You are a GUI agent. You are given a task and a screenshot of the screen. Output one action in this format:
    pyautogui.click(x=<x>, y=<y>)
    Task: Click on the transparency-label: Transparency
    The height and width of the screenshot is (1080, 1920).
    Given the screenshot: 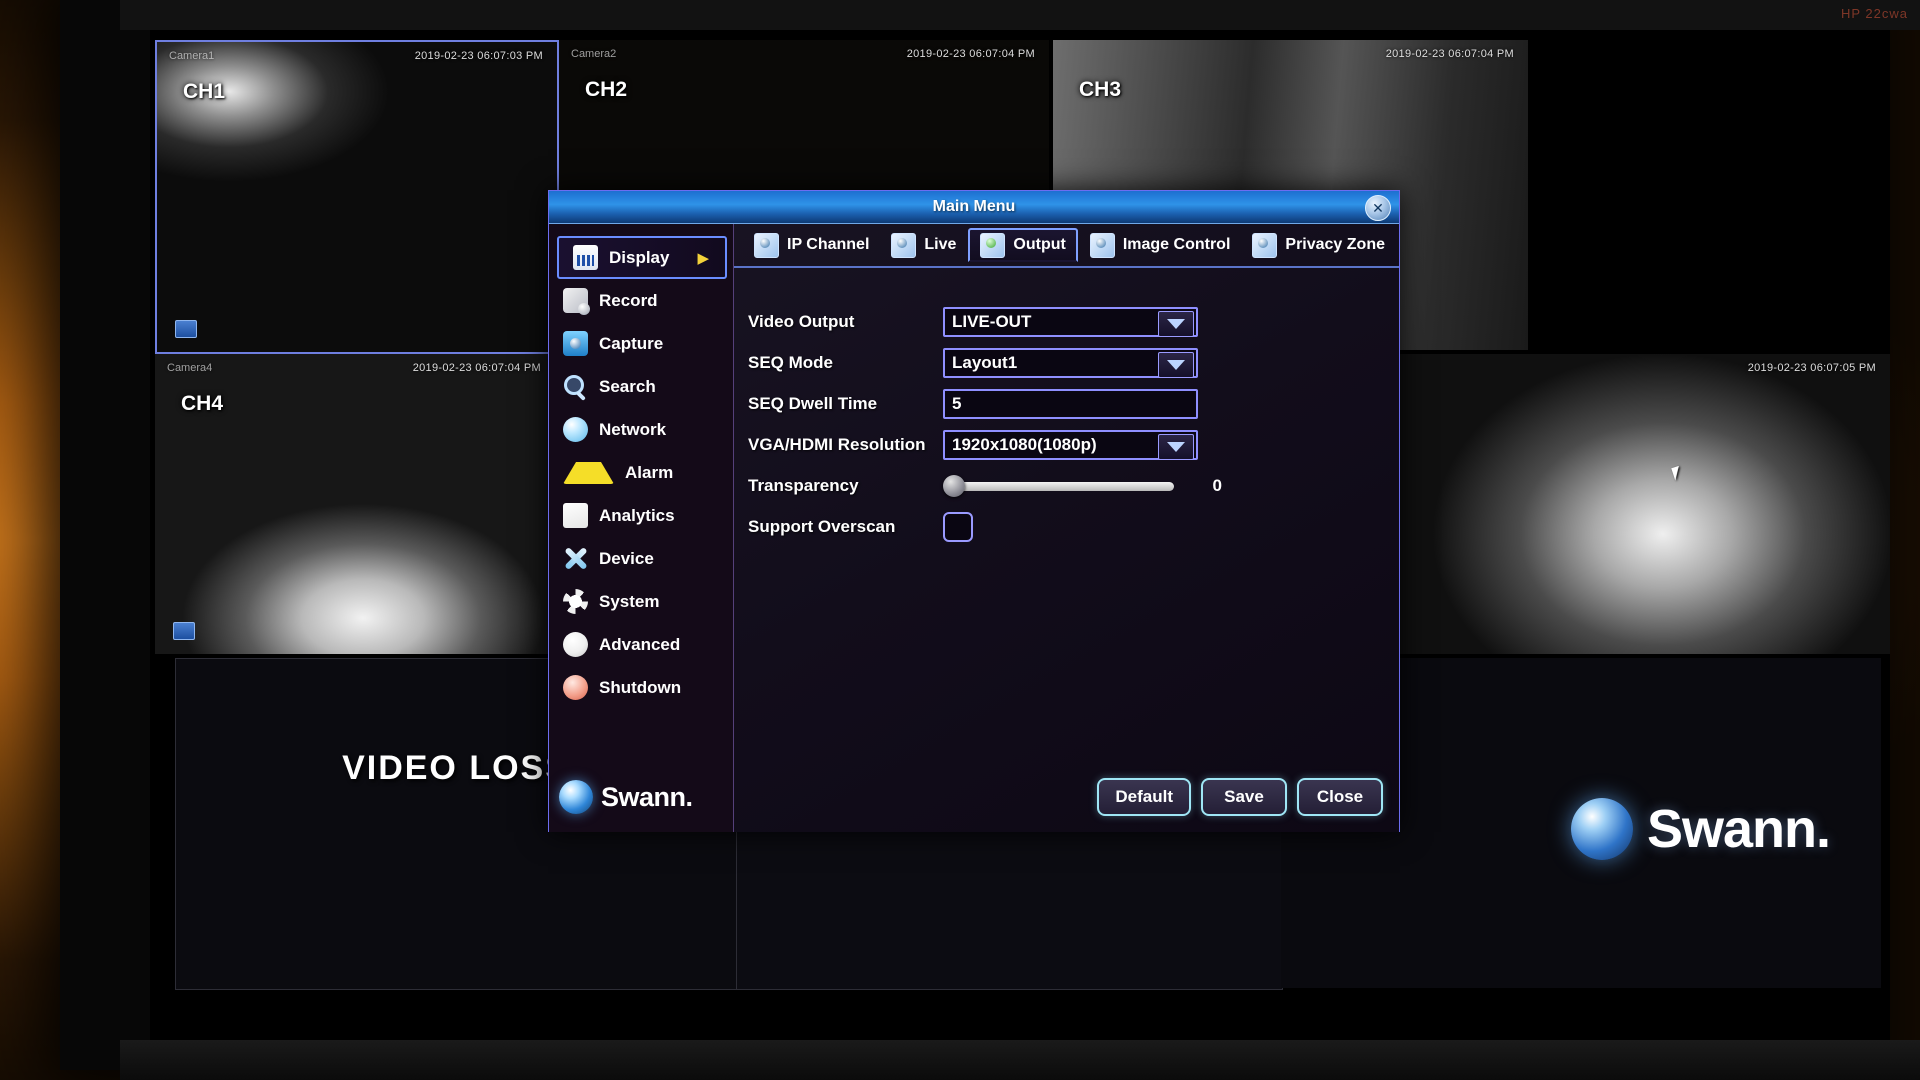 What is the action you would take?
    pyautogui.click(x=803, y=485)
    